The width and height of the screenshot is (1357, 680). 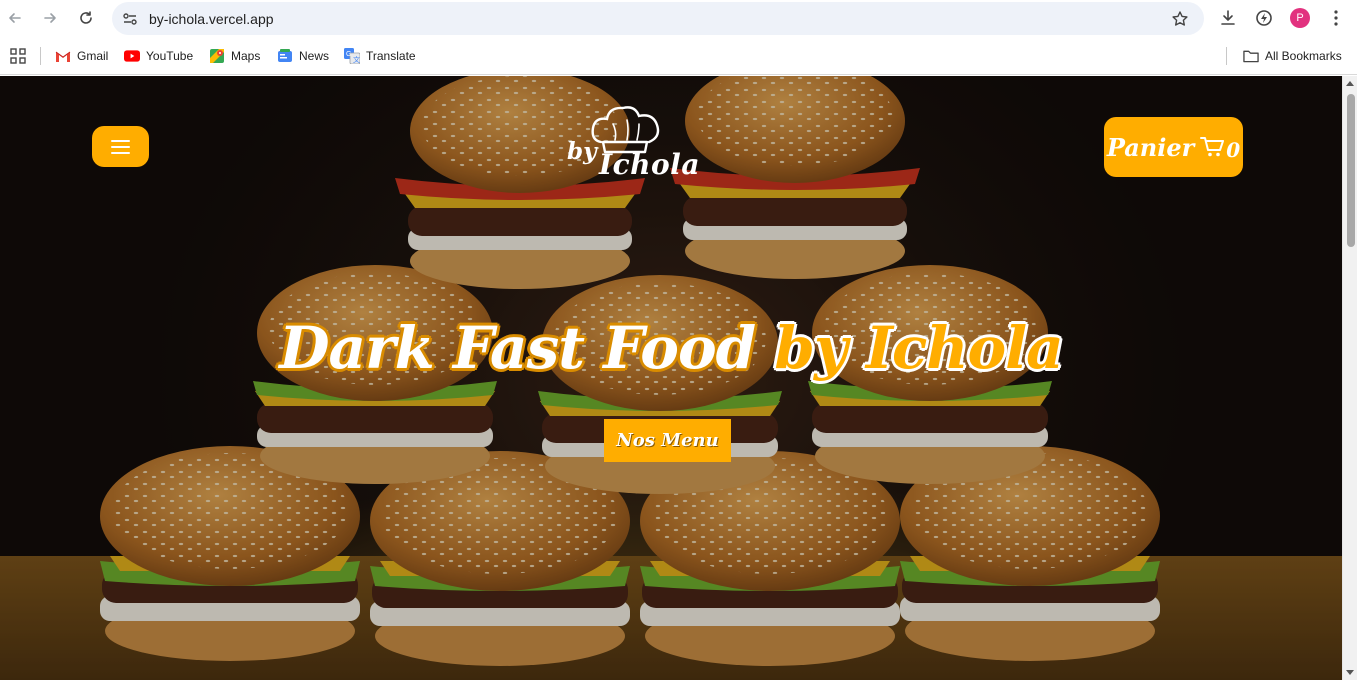 I want to click on bookmark-star-icon, so click(x=1180, y=19).